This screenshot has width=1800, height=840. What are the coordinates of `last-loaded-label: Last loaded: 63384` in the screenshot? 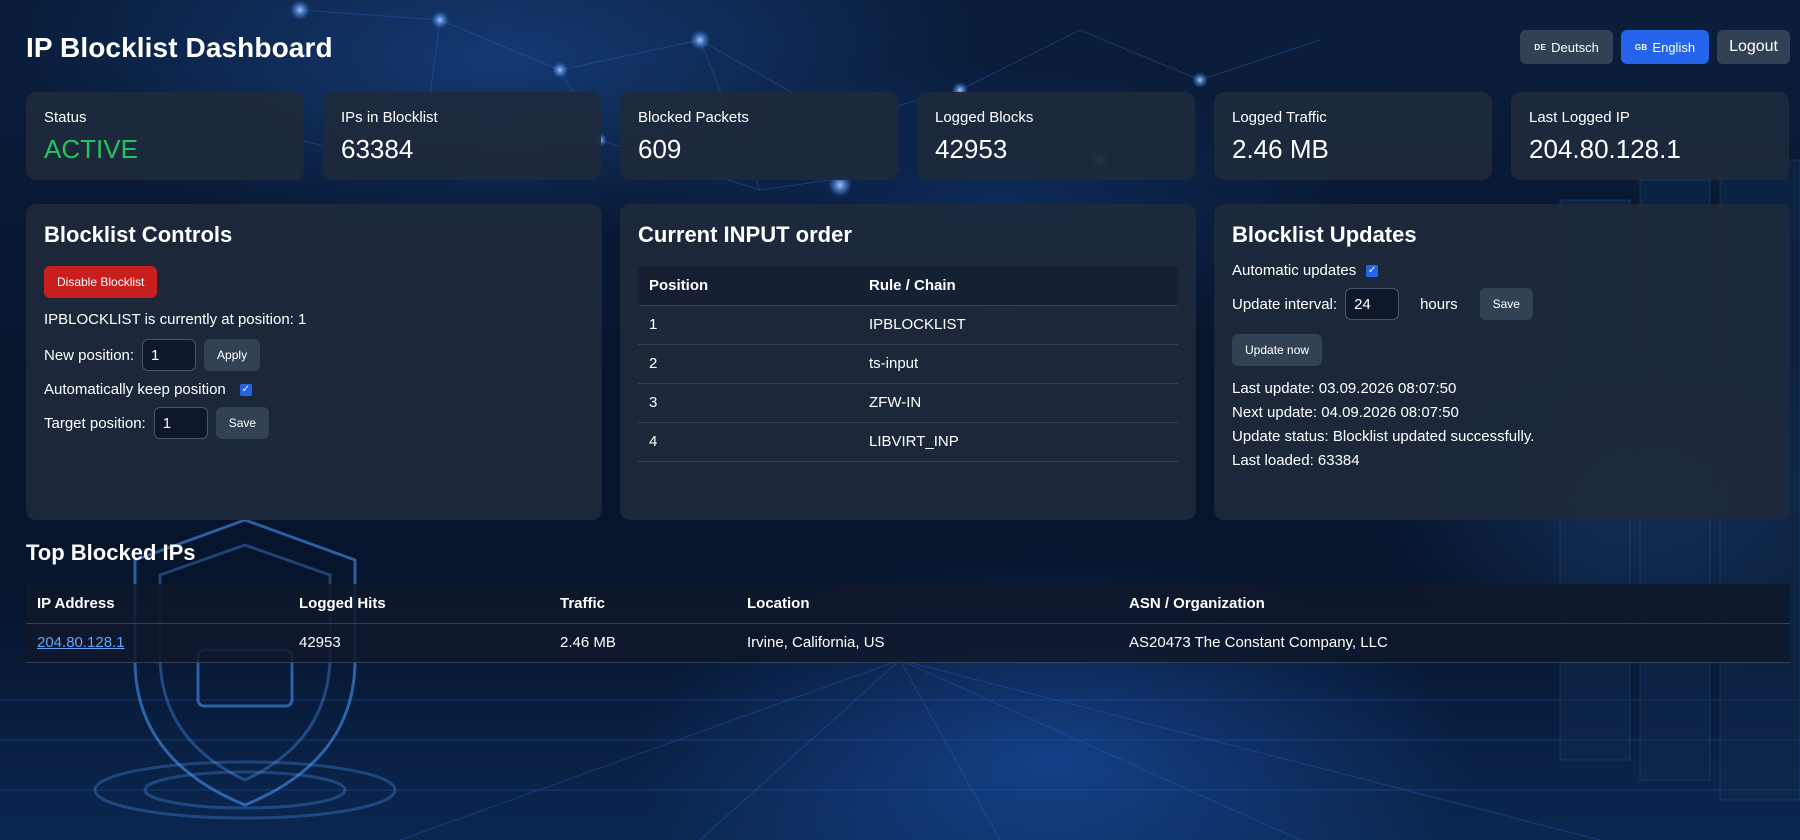 It's located at (1296, 460).